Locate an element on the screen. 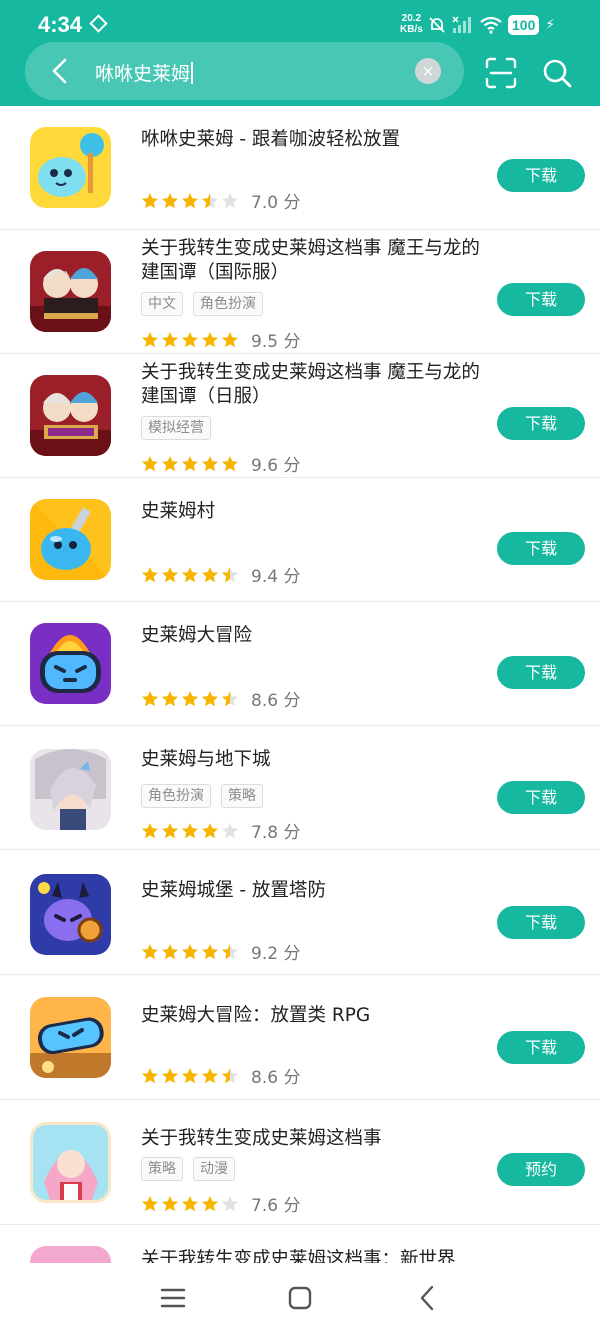 The width and height of the screenshot is (600, 1333). rating: 9.5 分 is located at coordinates (220, 339).